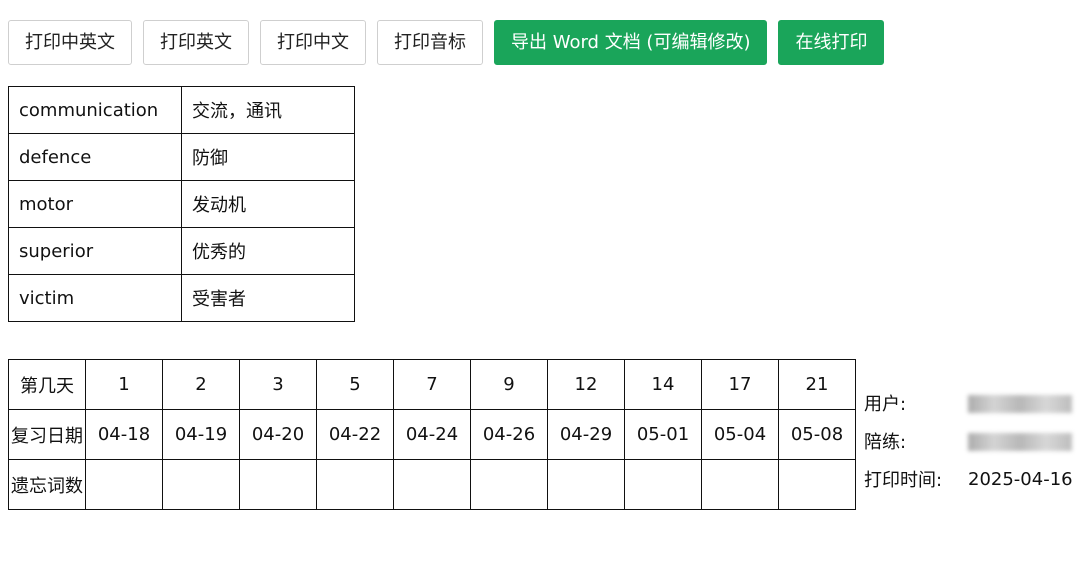  I want to click on user-value-redacted, so click(1020, 403).